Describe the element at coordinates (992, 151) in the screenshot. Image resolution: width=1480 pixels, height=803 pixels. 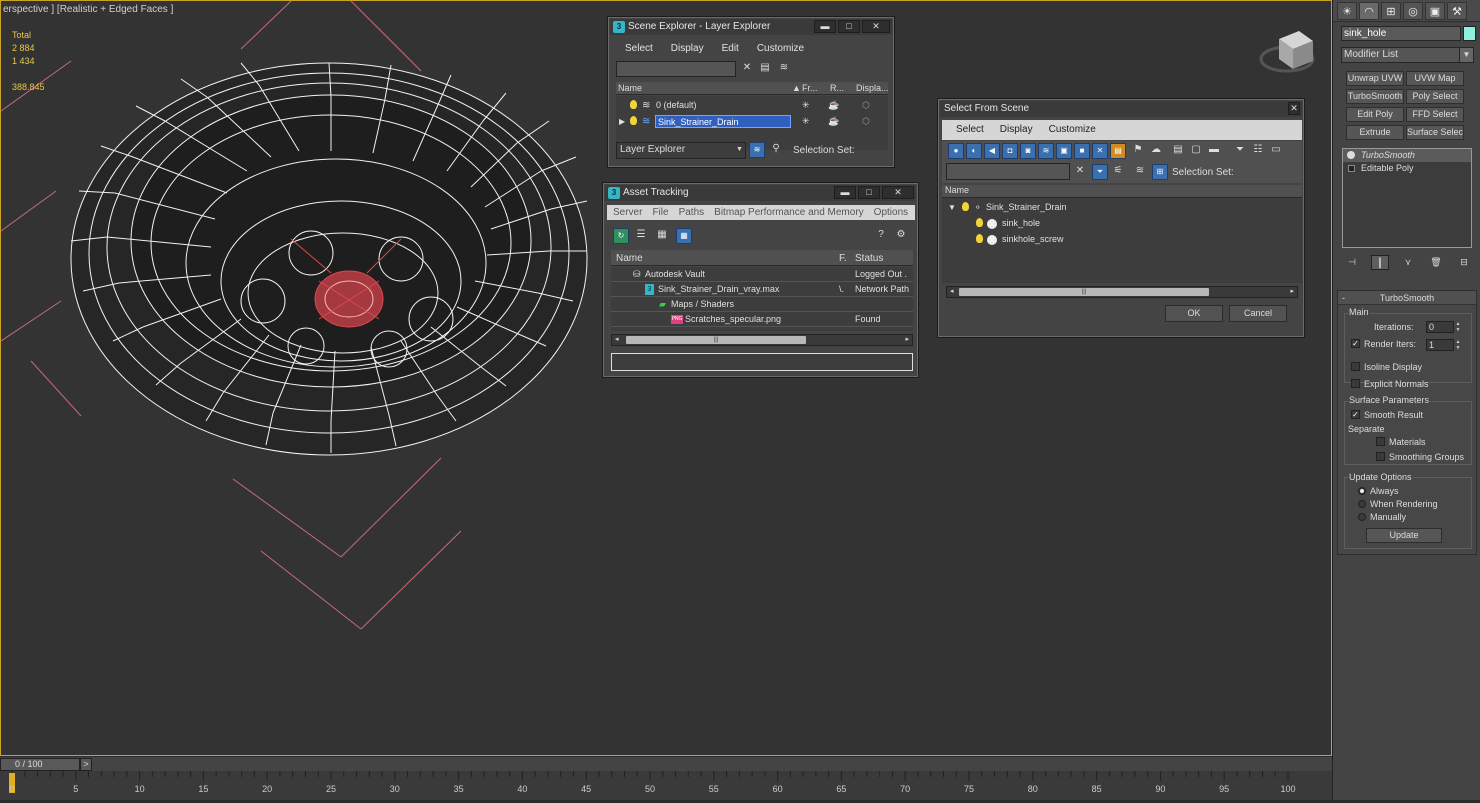
I see `display-lights-icon: ◀` at that location.